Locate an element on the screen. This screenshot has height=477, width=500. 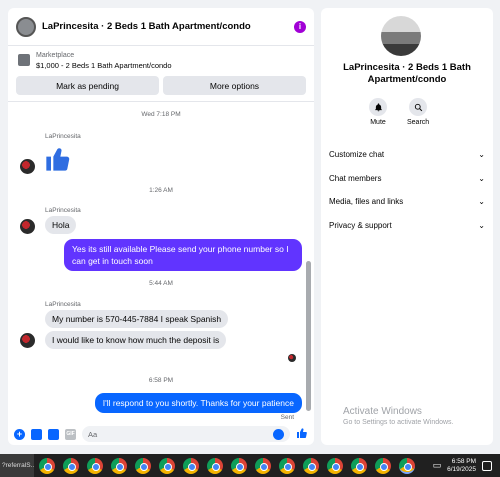
clock: 6:58 PM 6/19/2025 is located at coordinates (461, 466).